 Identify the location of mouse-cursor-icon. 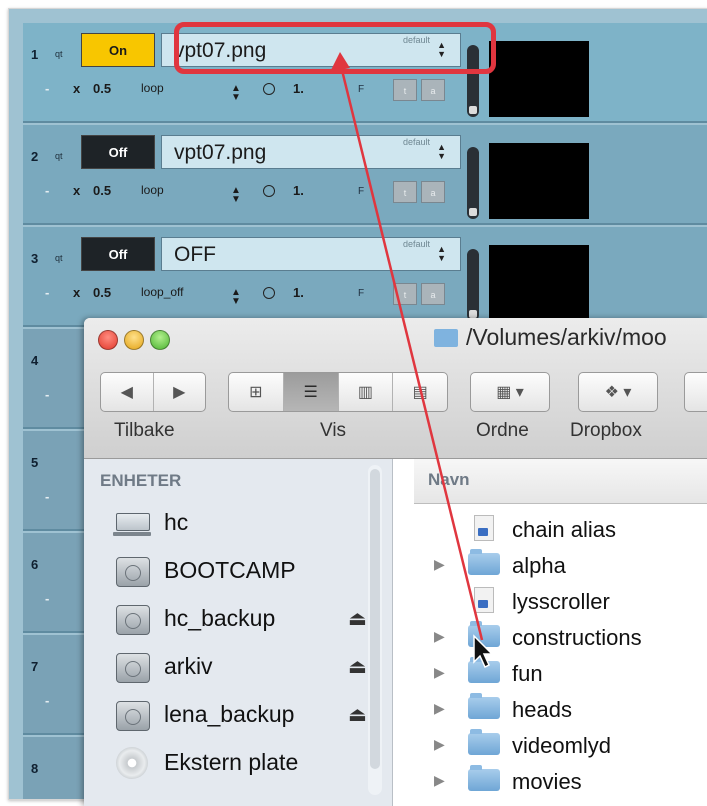
(483, 651).